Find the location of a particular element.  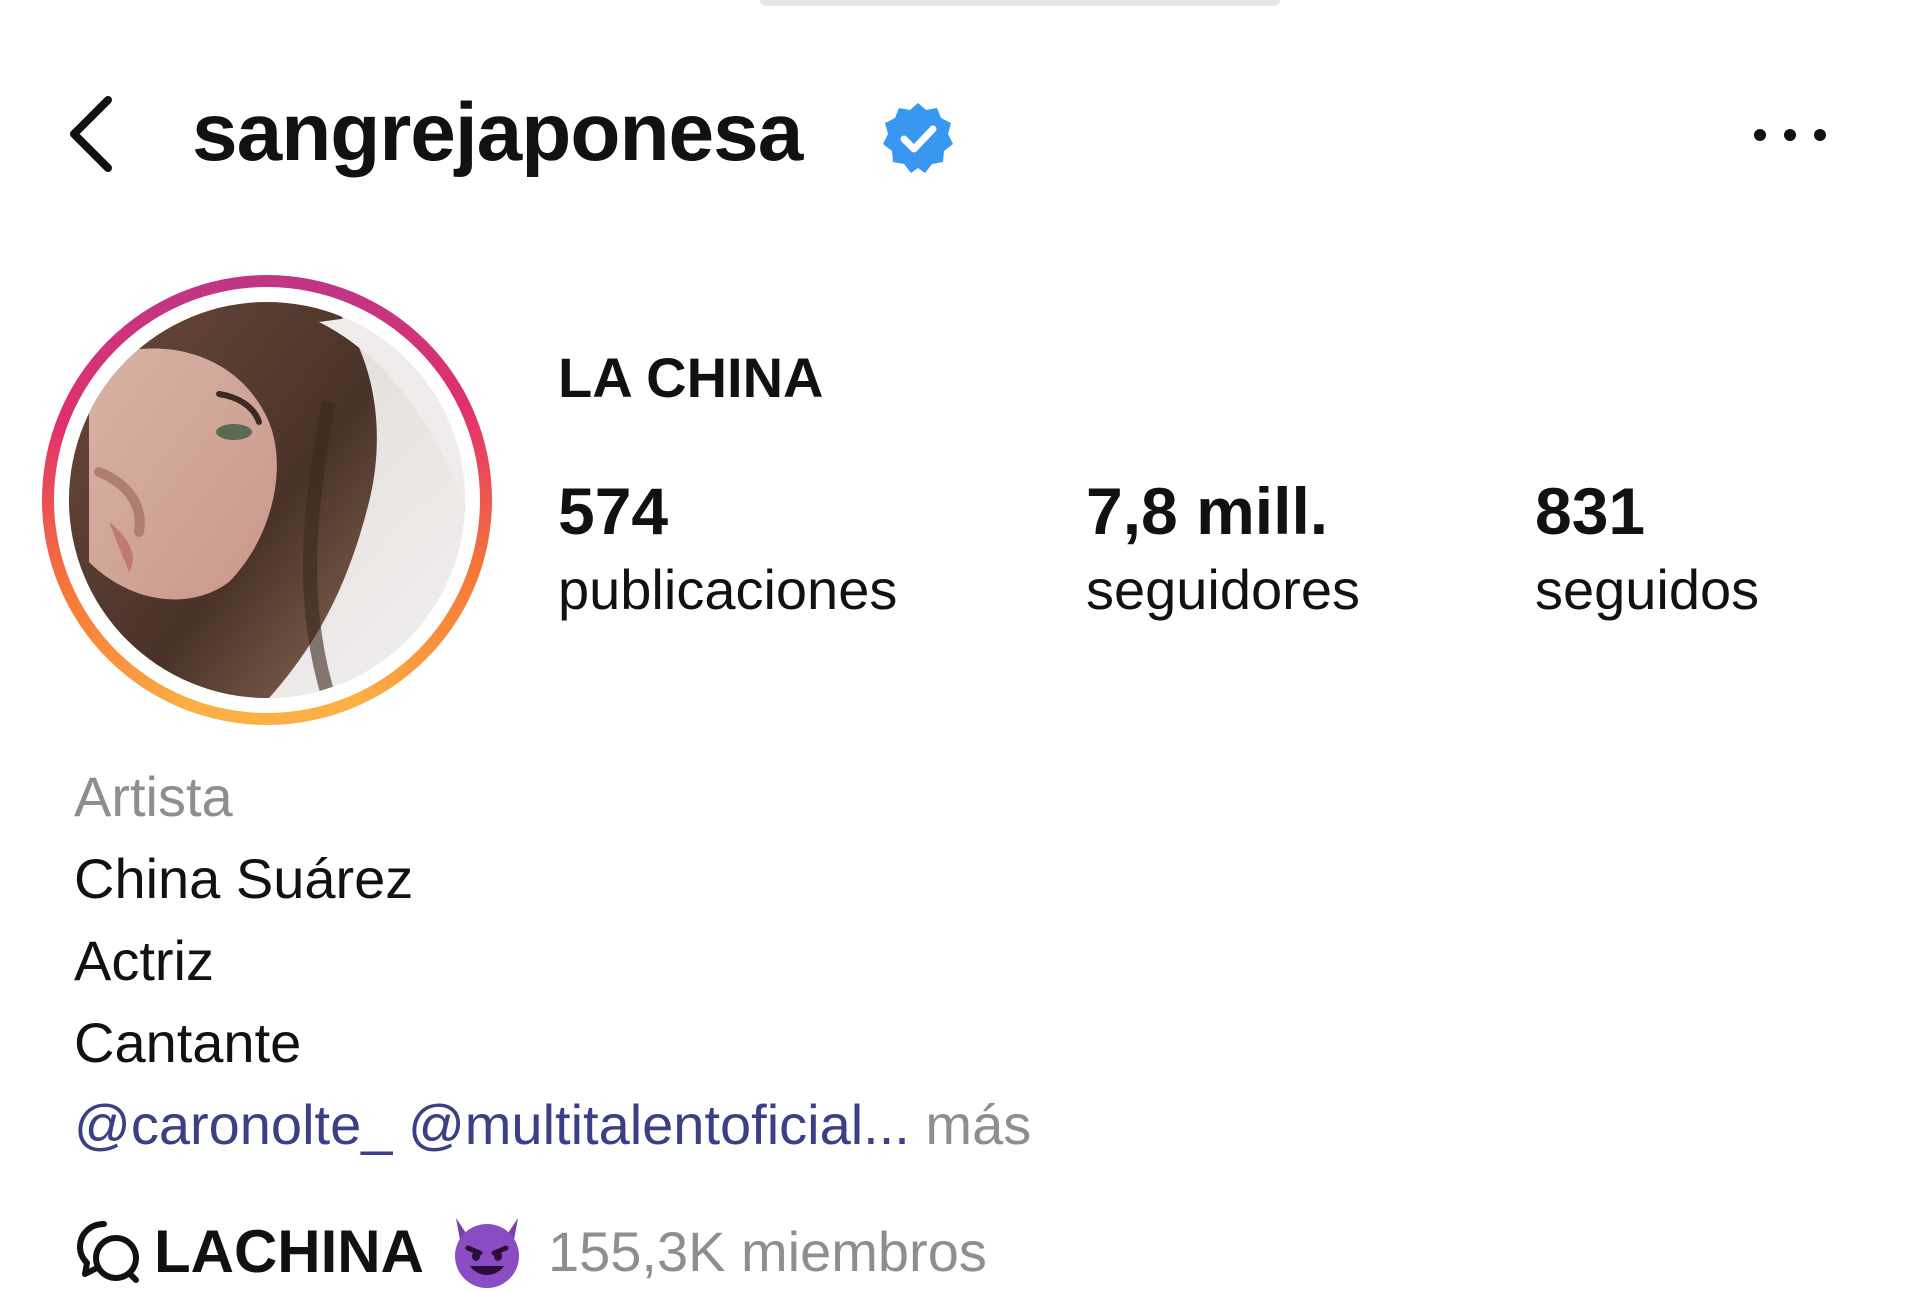

more-options-button is located at coordinates (1790, 135).